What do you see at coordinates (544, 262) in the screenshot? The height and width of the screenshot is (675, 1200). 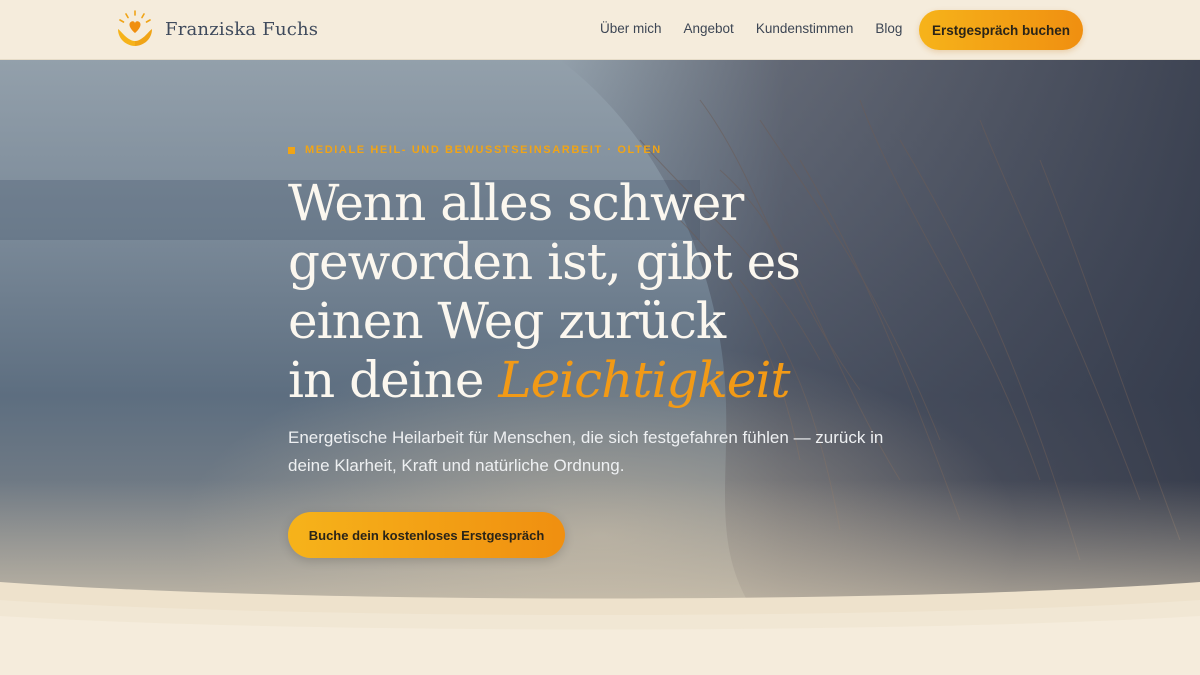 I see `headline-line-2: geworden ist, gibt es` at bounding box center [544, 262].